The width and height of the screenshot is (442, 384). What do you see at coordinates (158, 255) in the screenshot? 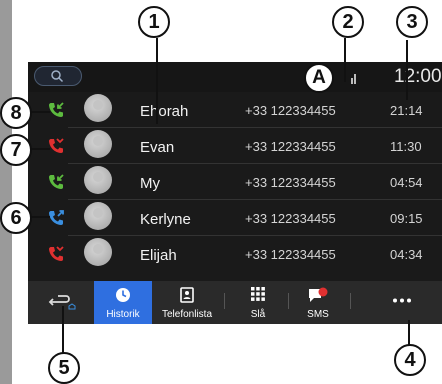
I see `contact-name: Elijah` at bounding box center [158, 255].